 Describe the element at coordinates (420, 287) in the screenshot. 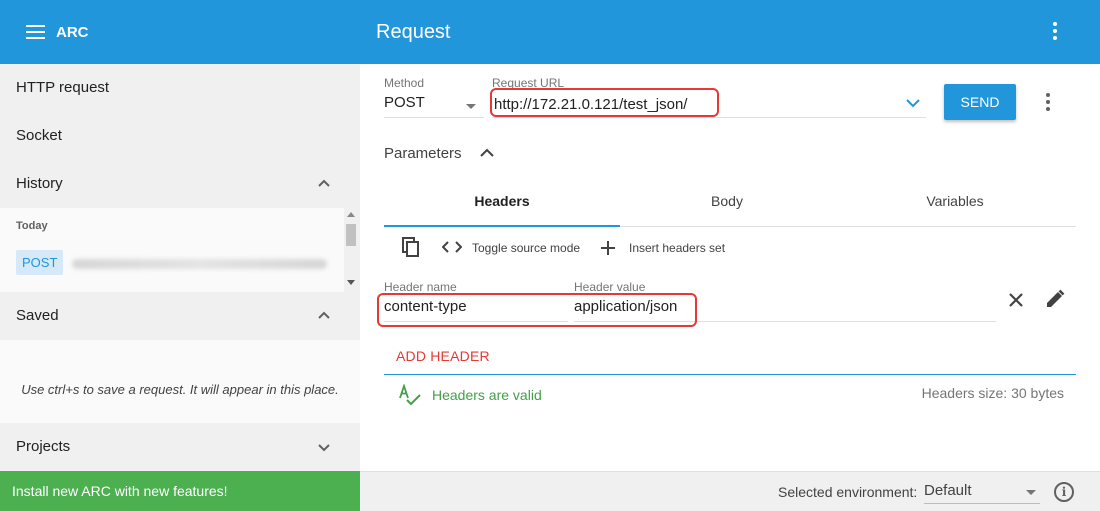

I see `header-name-label: Header name` at that location.